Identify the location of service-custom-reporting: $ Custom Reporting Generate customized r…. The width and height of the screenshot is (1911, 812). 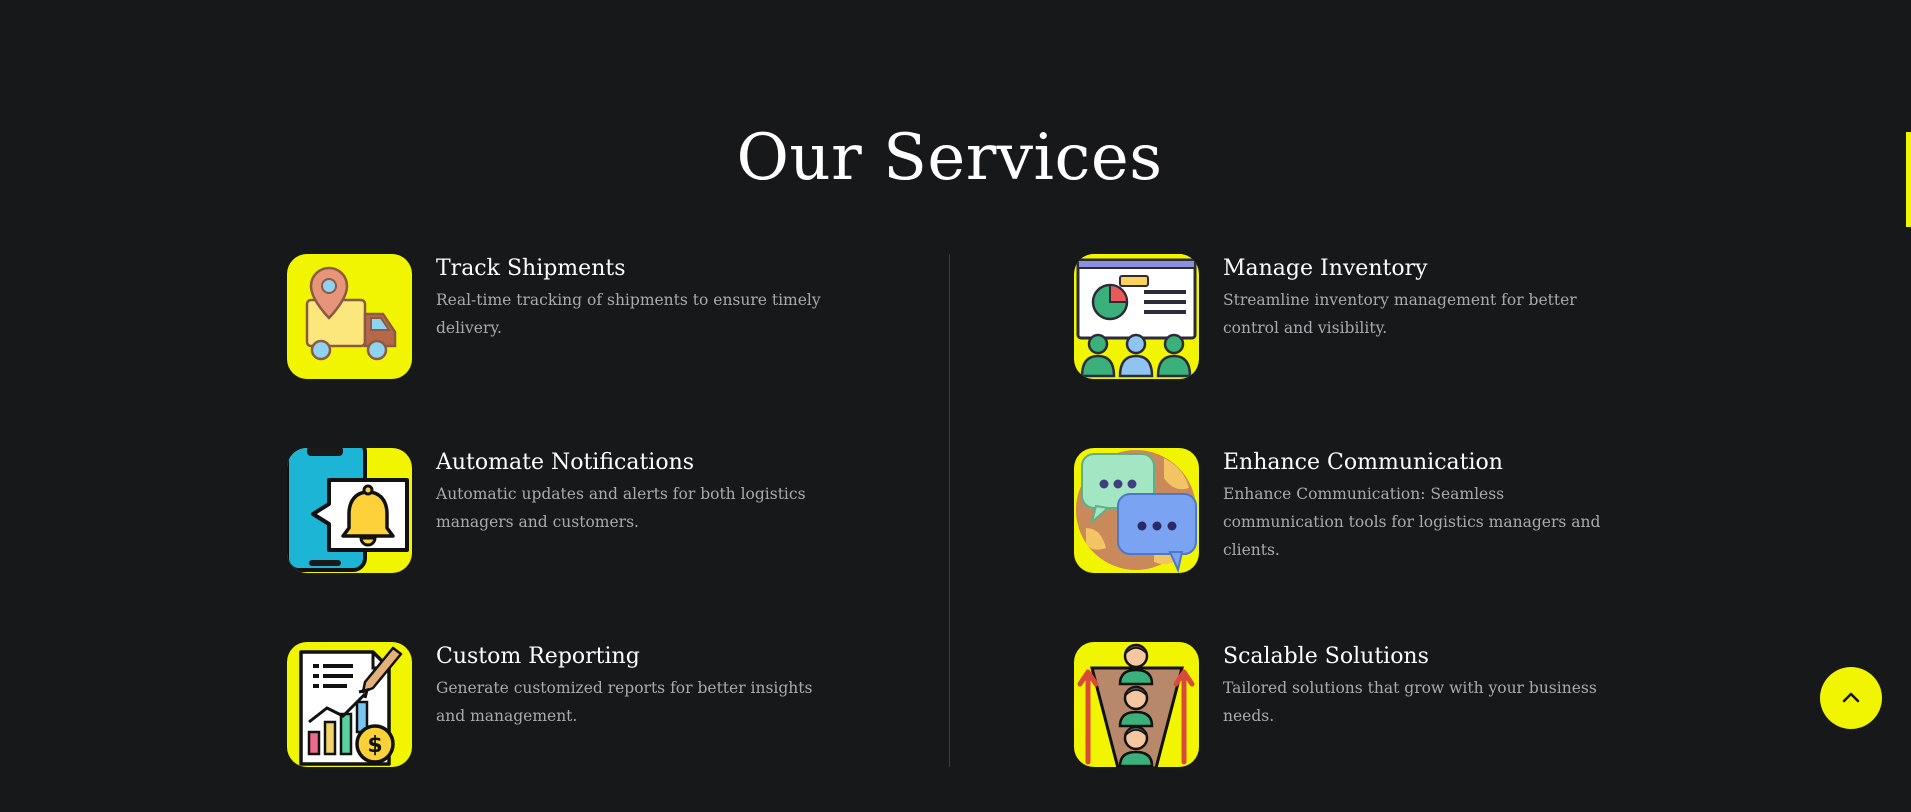
(587, 705).